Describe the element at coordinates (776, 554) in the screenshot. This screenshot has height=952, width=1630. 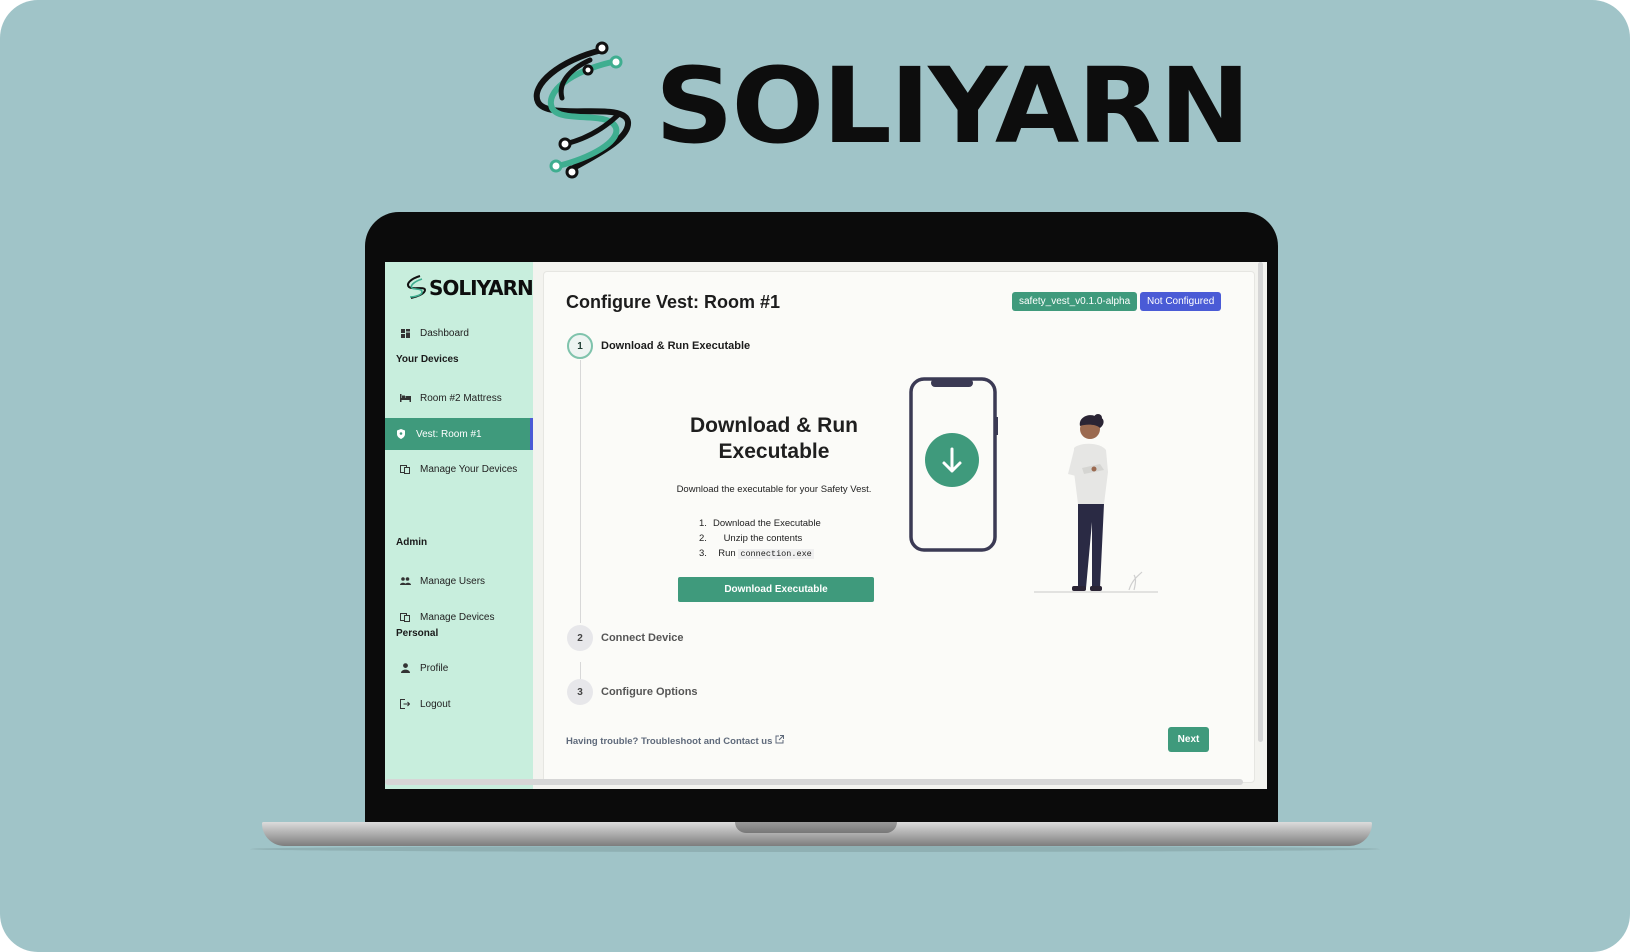
I see `code-snippet: connection.exe` at that location.